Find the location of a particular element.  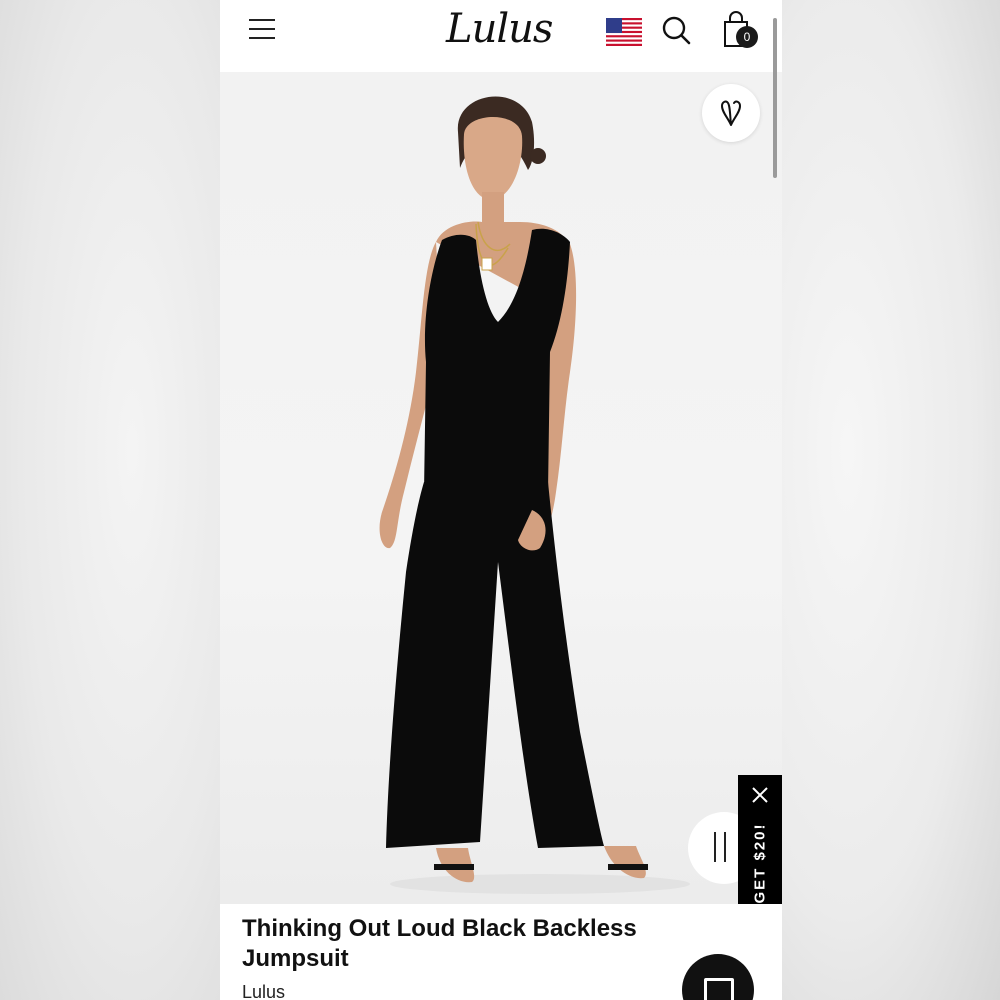

site-header: Lulus 0 is located at coordinates (501, 36).